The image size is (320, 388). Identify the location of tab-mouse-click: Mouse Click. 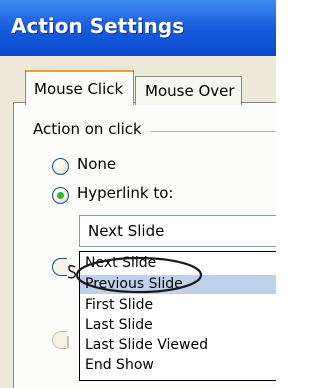
(79, 87).